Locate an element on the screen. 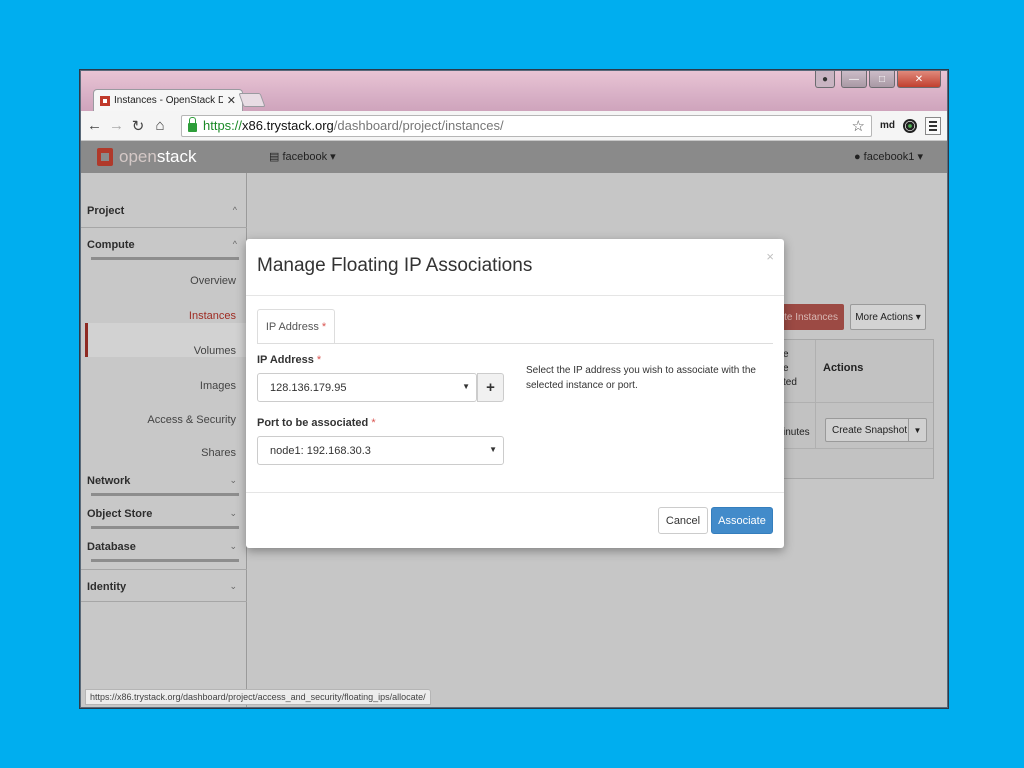  extension-icon is located at coordinates (910, 125).